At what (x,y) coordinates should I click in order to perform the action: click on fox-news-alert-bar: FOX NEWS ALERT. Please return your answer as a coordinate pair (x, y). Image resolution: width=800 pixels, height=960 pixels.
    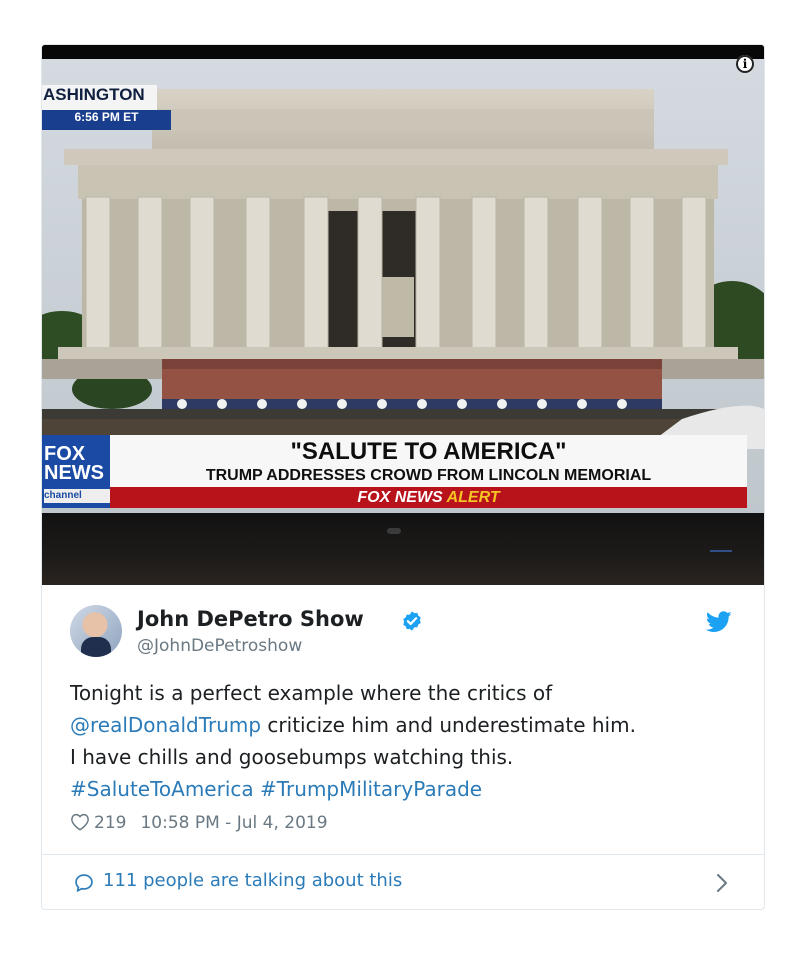
    Looking at the image, I should click on (428, 497).